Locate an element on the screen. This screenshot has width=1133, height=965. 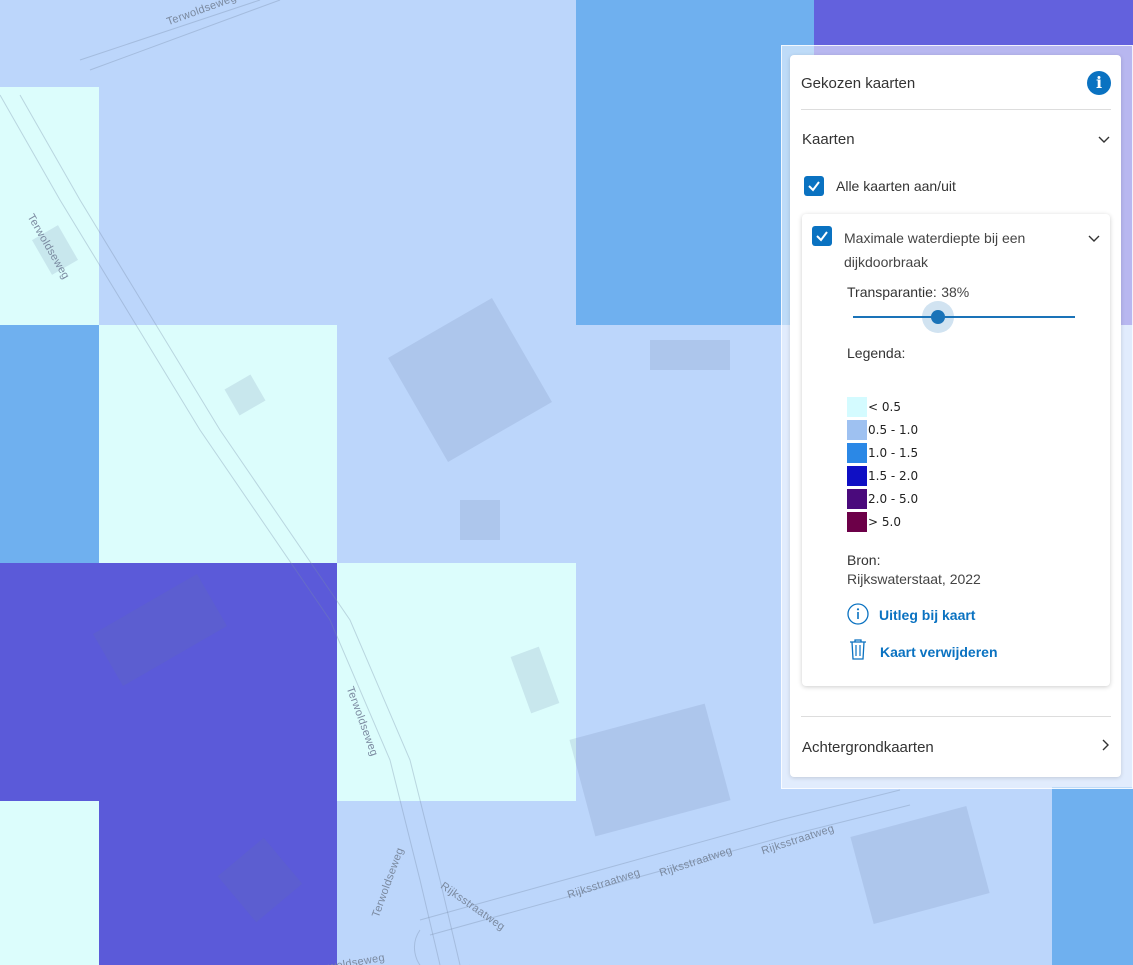
background-maps-section: Achtergrondkaarten is located at coordinates (868, 747).